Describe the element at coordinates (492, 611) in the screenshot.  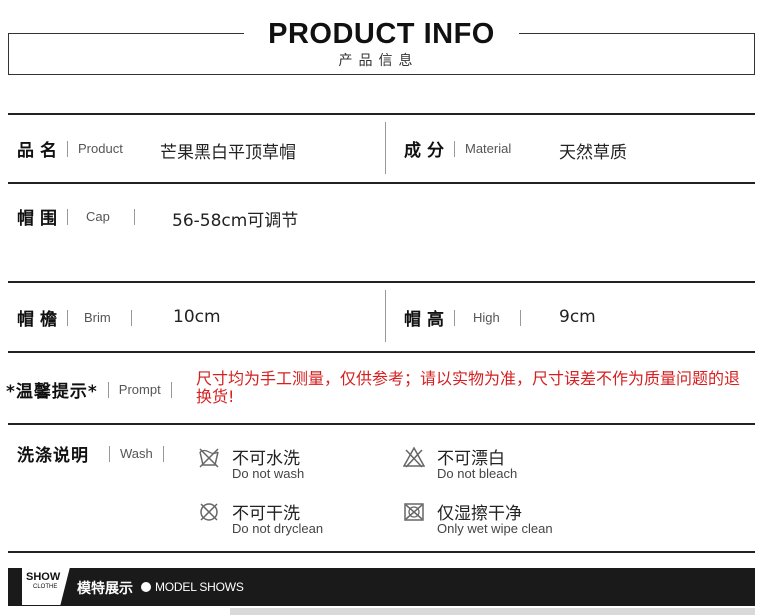
I see `image-strip` at that location.